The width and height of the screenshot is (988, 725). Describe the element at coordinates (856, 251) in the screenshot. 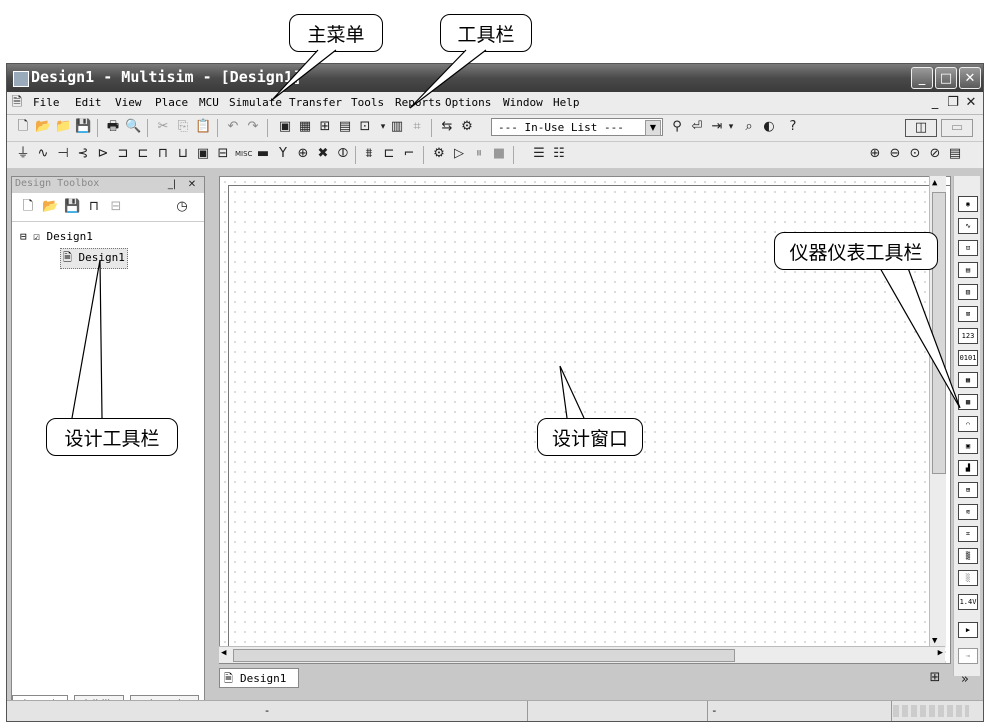

I see `callout-instrument-toolbar: 仪器仪表工具栏` at that location.